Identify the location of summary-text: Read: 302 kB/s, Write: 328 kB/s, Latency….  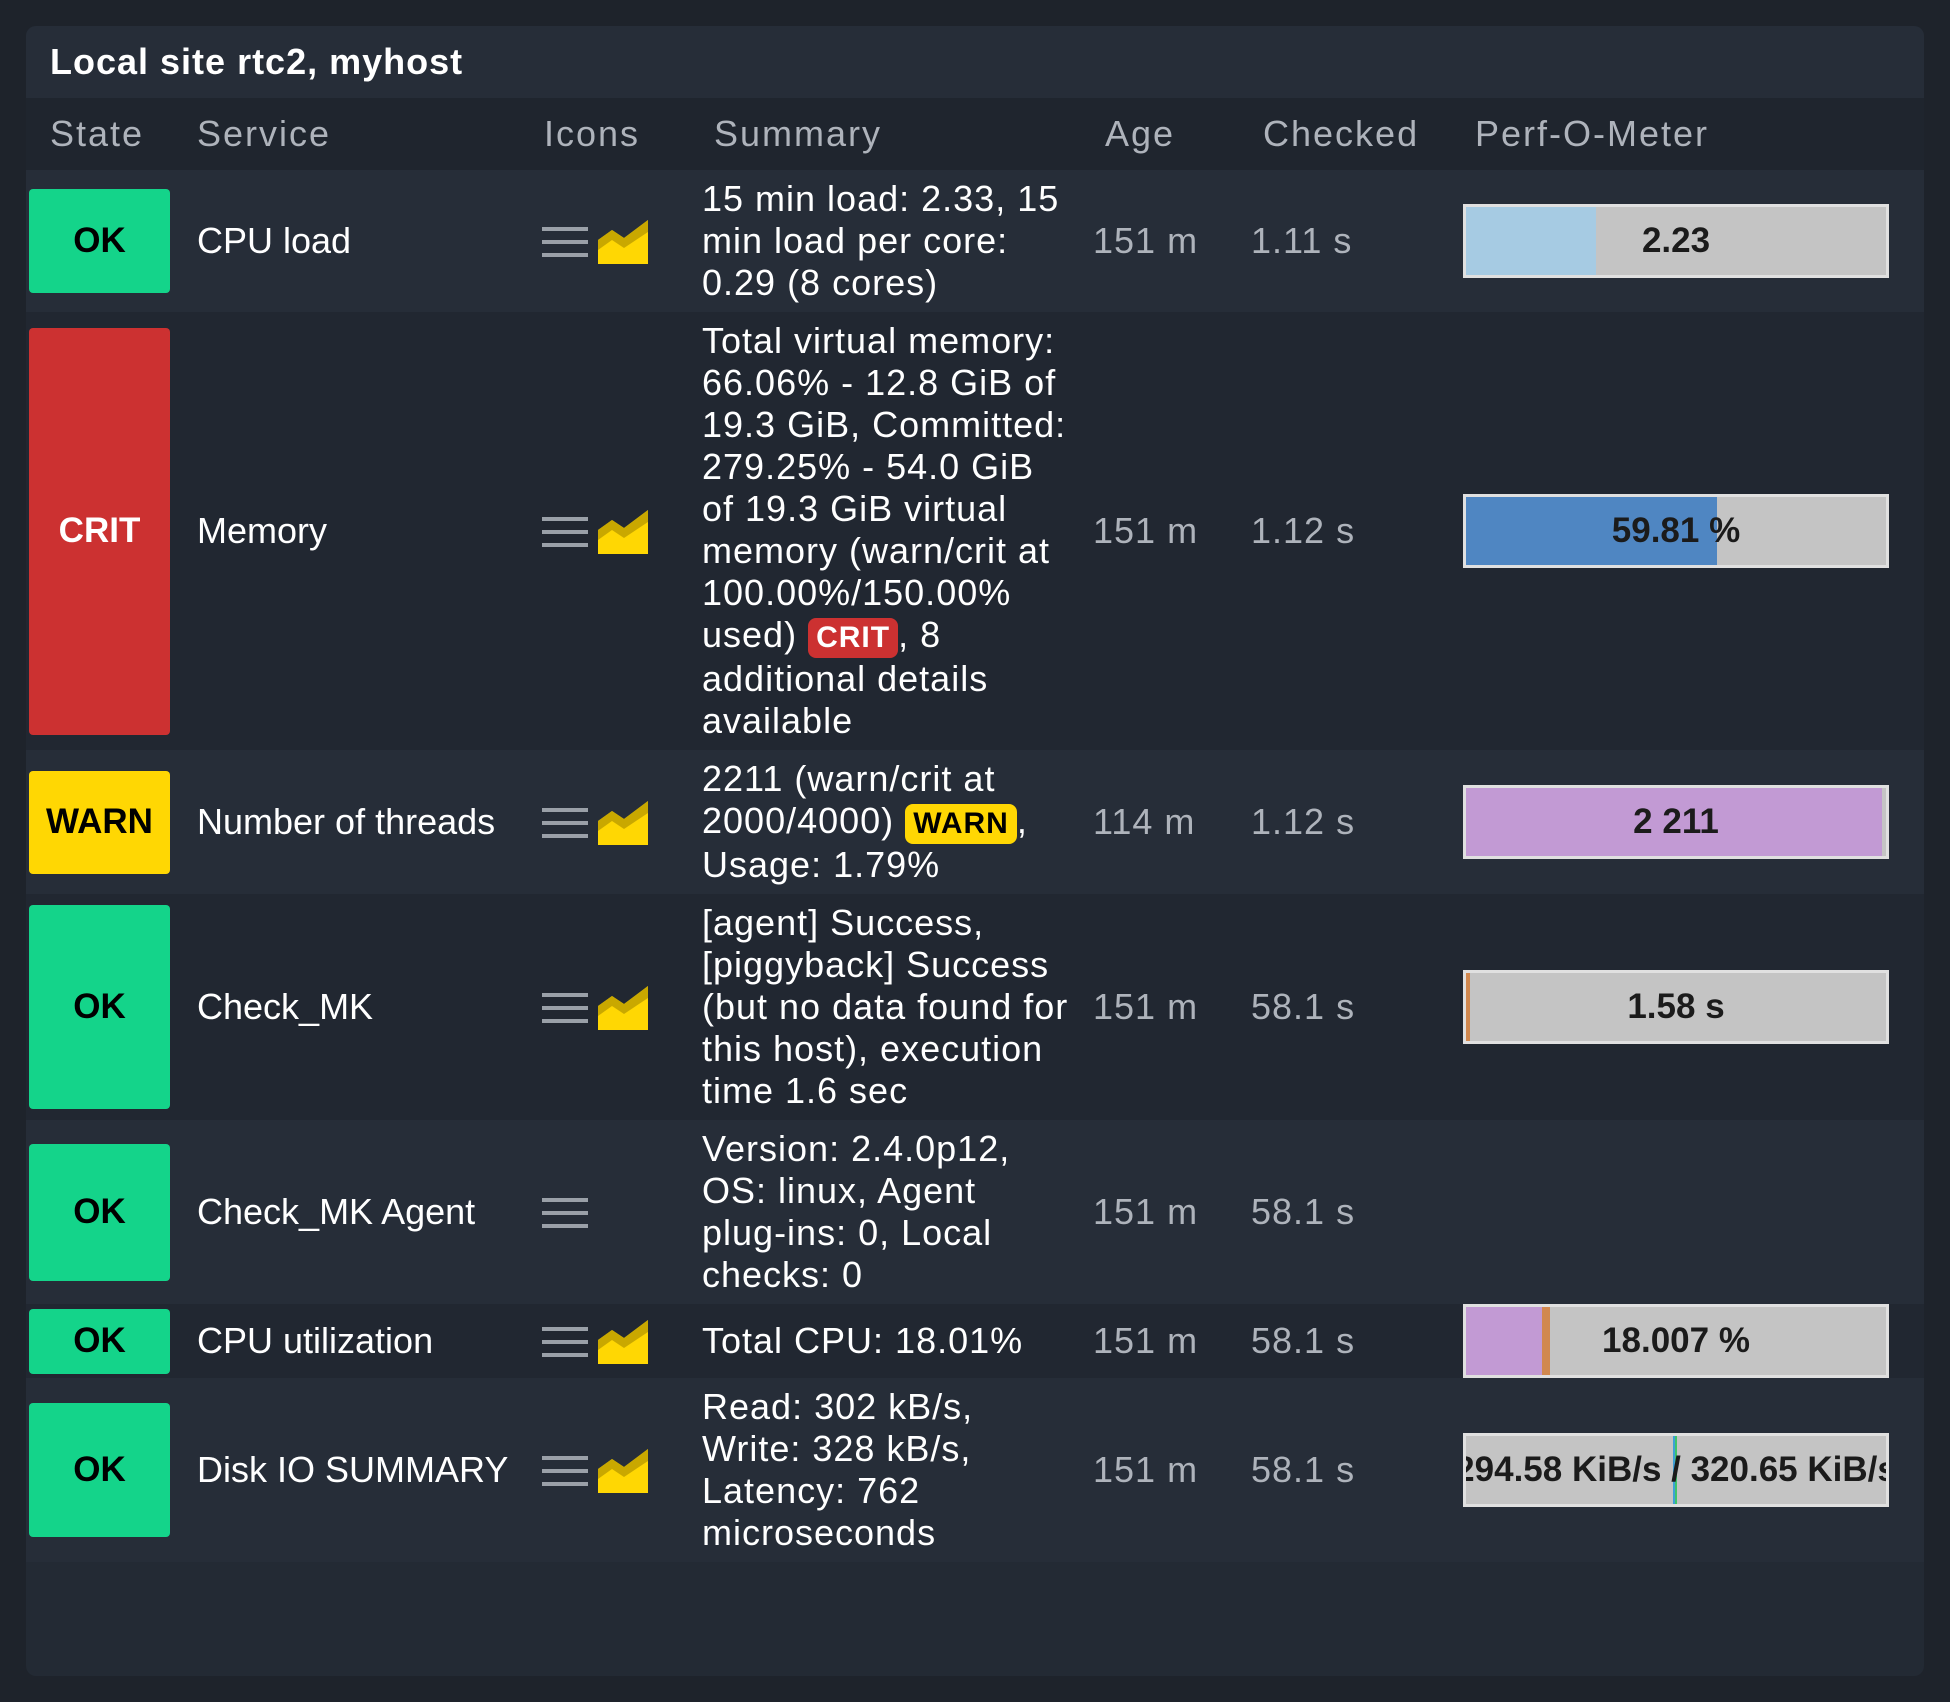
(838, 1469).